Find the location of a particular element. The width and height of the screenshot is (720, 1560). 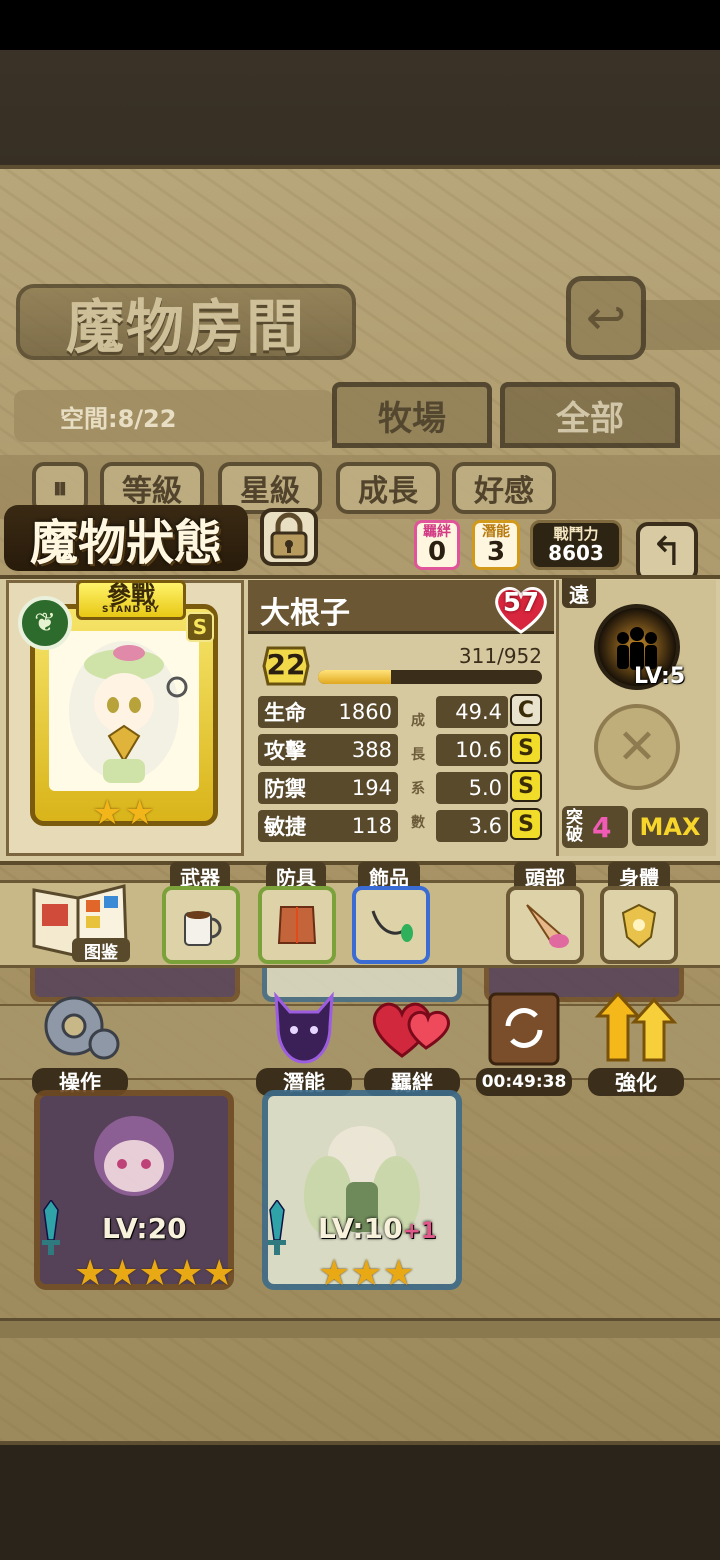

close-icon: ✕ is located at coordinates (637, 747).